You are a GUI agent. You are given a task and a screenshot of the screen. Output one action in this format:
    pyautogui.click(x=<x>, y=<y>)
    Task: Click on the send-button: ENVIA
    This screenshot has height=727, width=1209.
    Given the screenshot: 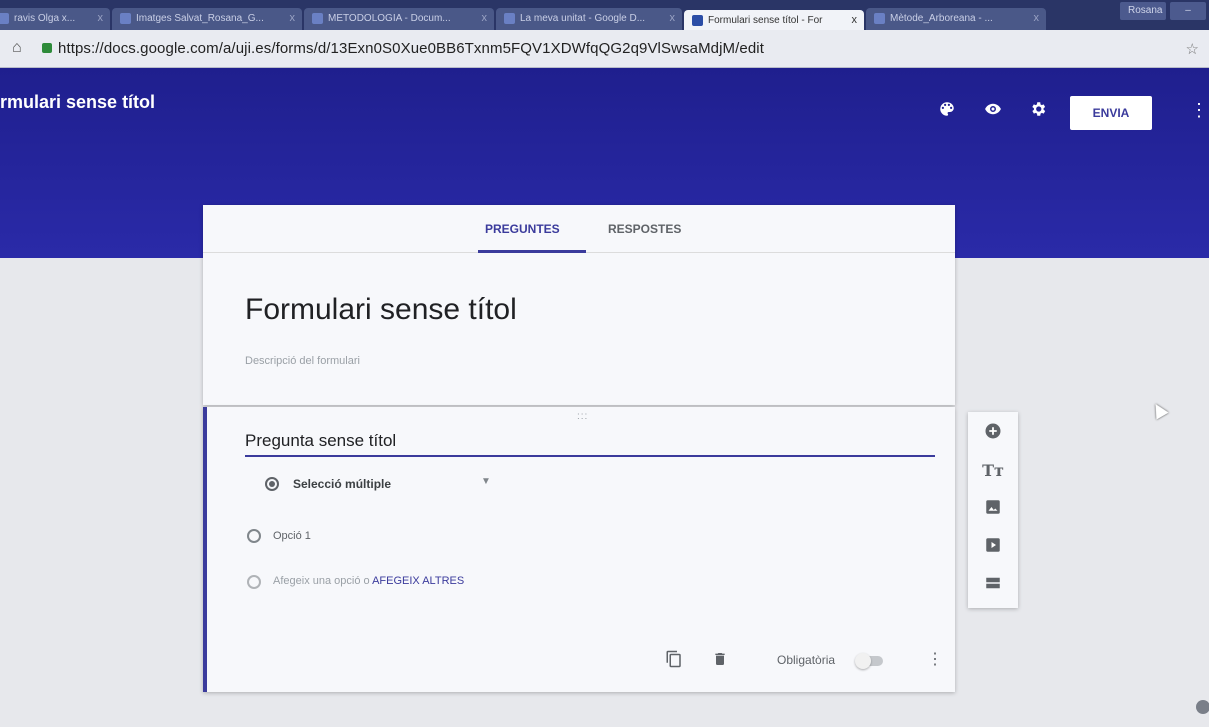 What is the action you would take?
    pyautogui.click(x=1111, y=113)
    